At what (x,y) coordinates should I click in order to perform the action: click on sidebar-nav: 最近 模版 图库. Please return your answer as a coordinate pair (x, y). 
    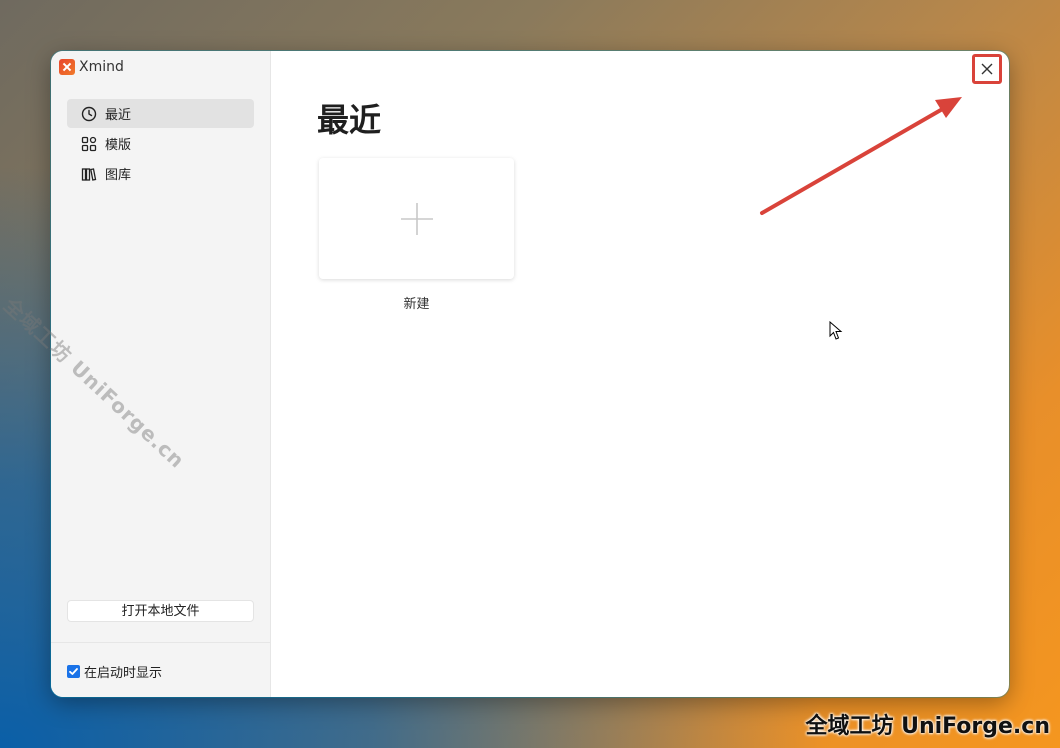
    Looking at the image, I should click on (160, 144).